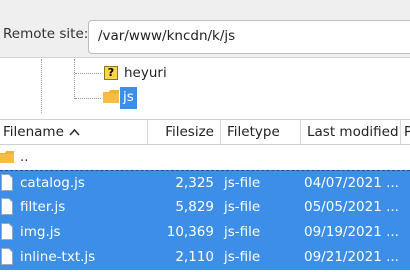 Image resolution: width=410 pixels, height=272 pixels. I want to click on column-last-modified: Last modified, so click(353, 132).